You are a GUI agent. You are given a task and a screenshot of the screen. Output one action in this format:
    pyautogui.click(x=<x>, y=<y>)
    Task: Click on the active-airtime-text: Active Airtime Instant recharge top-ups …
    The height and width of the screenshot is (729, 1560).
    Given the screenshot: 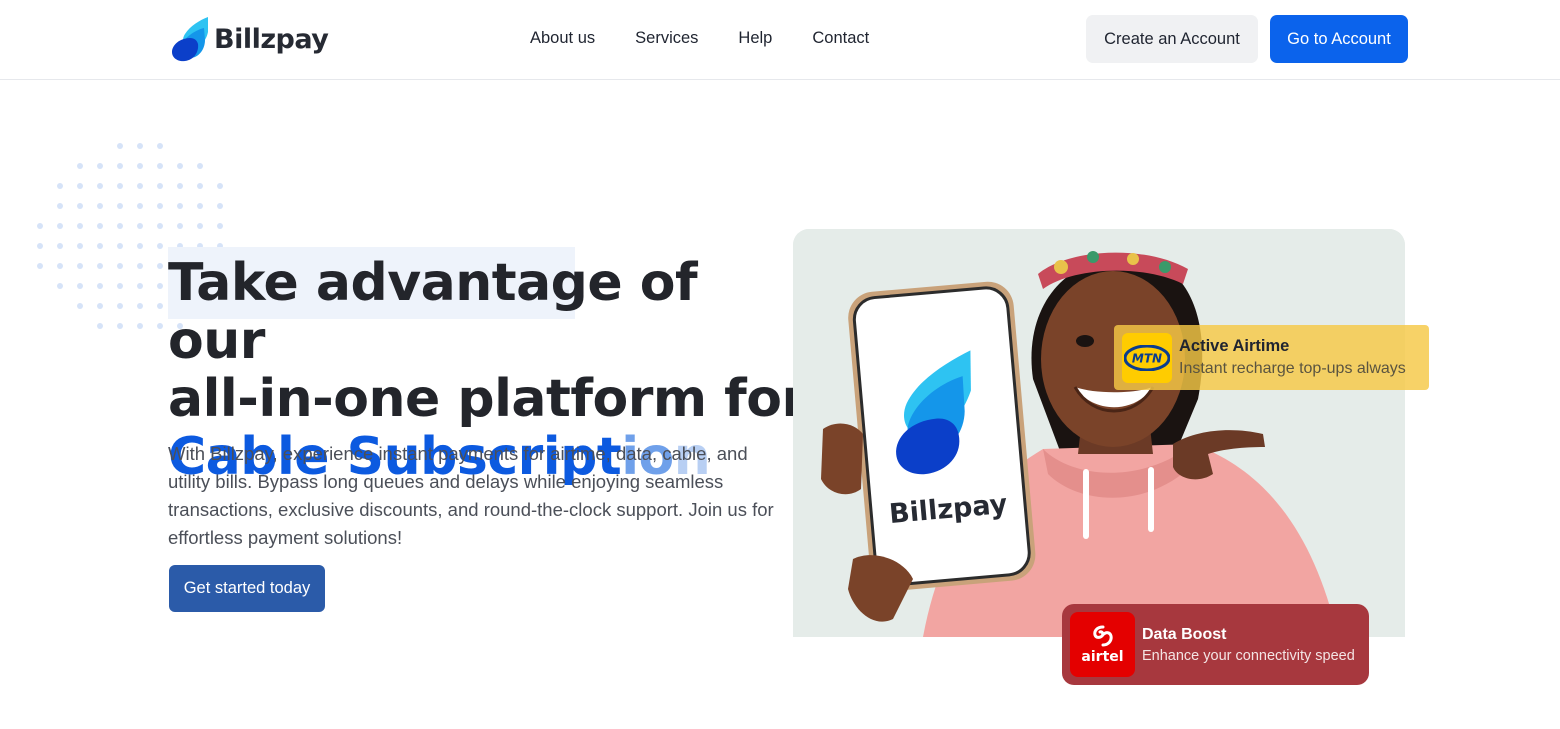 What is the action you would take?
    pyautogui.click(x=1292, y=357)
    